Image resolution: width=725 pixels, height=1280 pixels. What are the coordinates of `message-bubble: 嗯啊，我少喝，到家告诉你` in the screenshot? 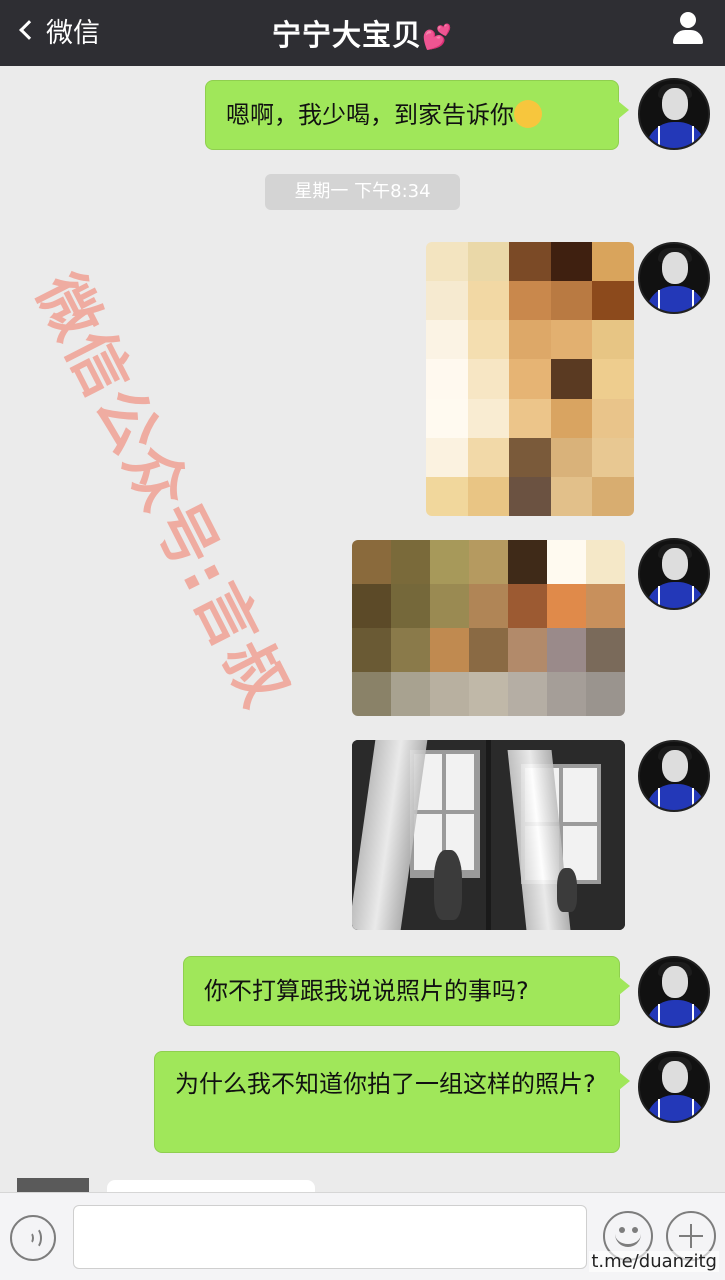 It's located at (417, 115).